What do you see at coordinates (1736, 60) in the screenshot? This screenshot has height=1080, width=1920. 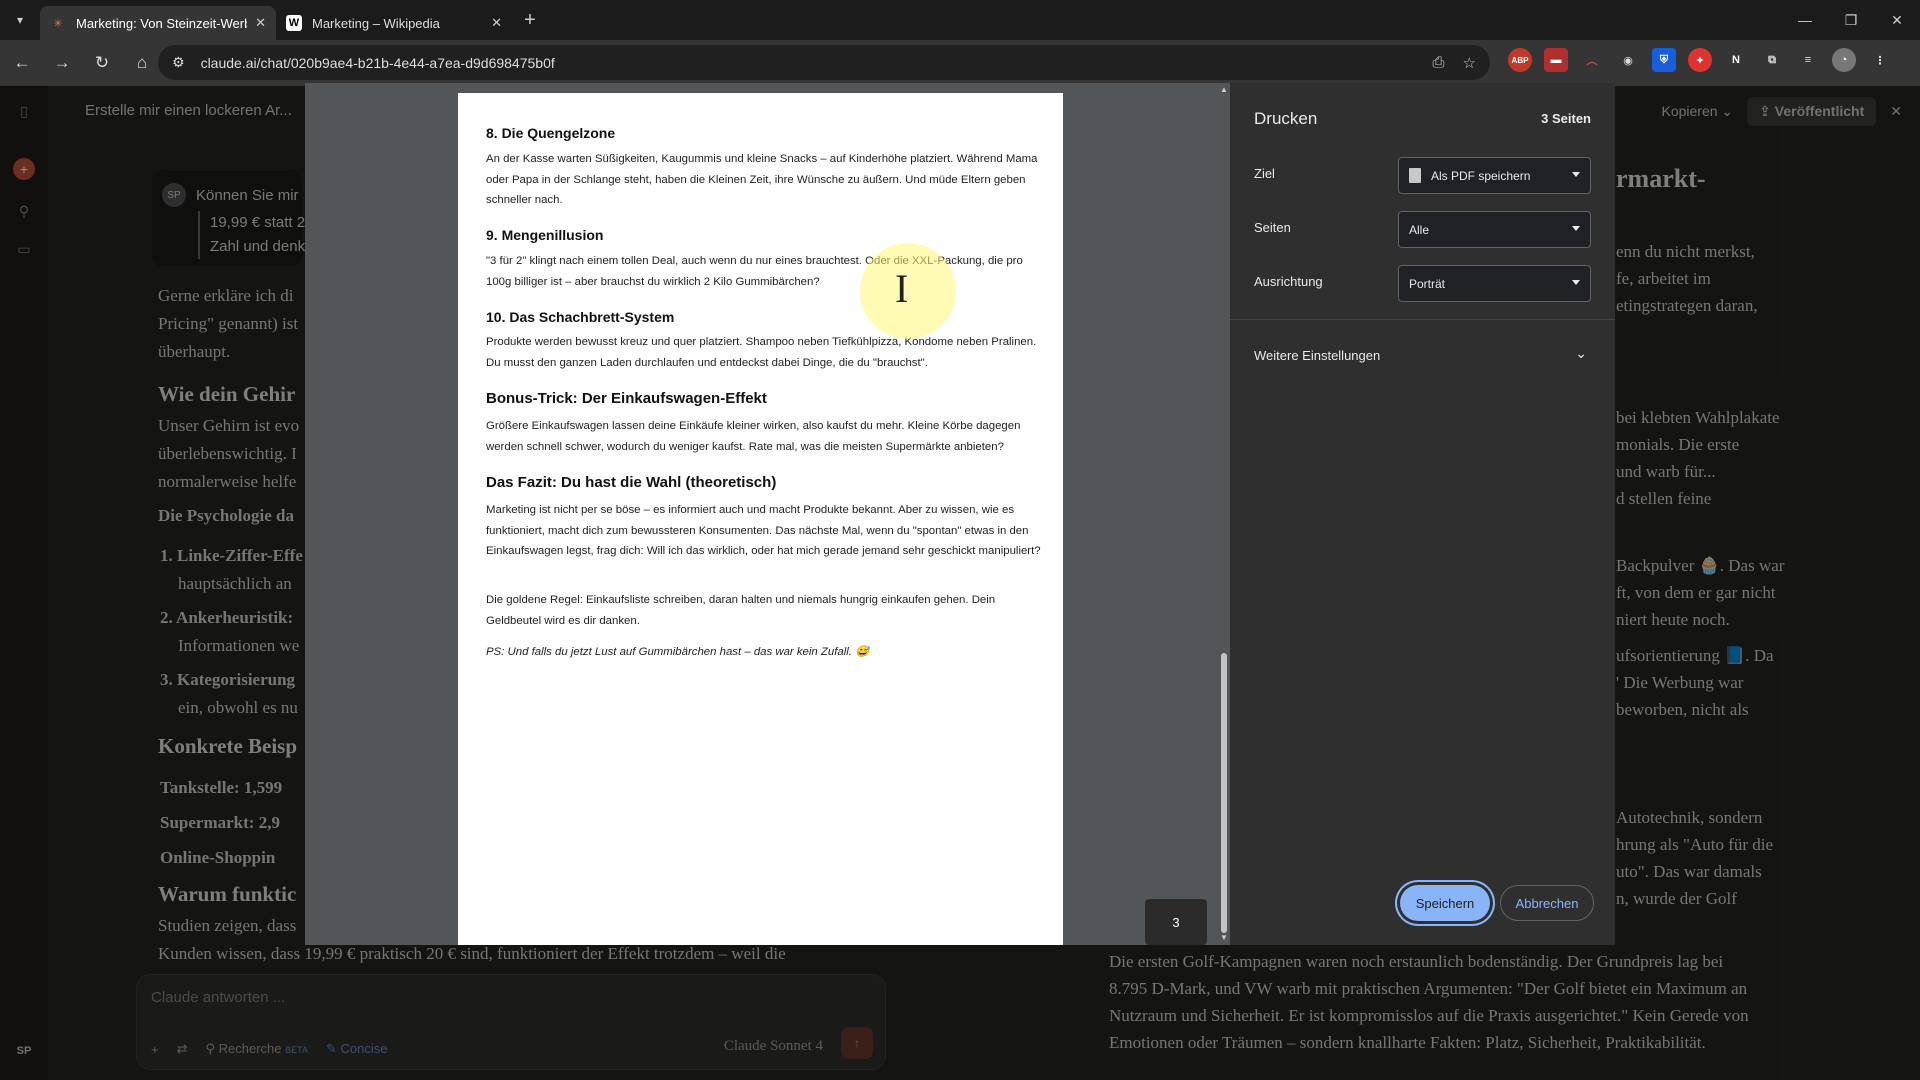 I see `notion-icon: N` at bounding box center [1736, 60].